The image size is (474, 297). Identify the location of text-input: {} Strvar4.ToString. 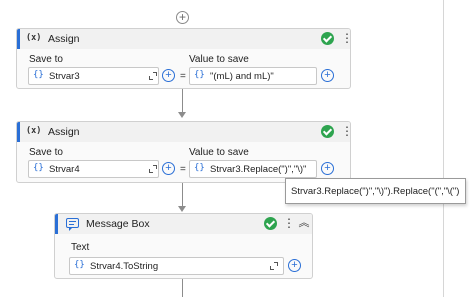
(176, 266).